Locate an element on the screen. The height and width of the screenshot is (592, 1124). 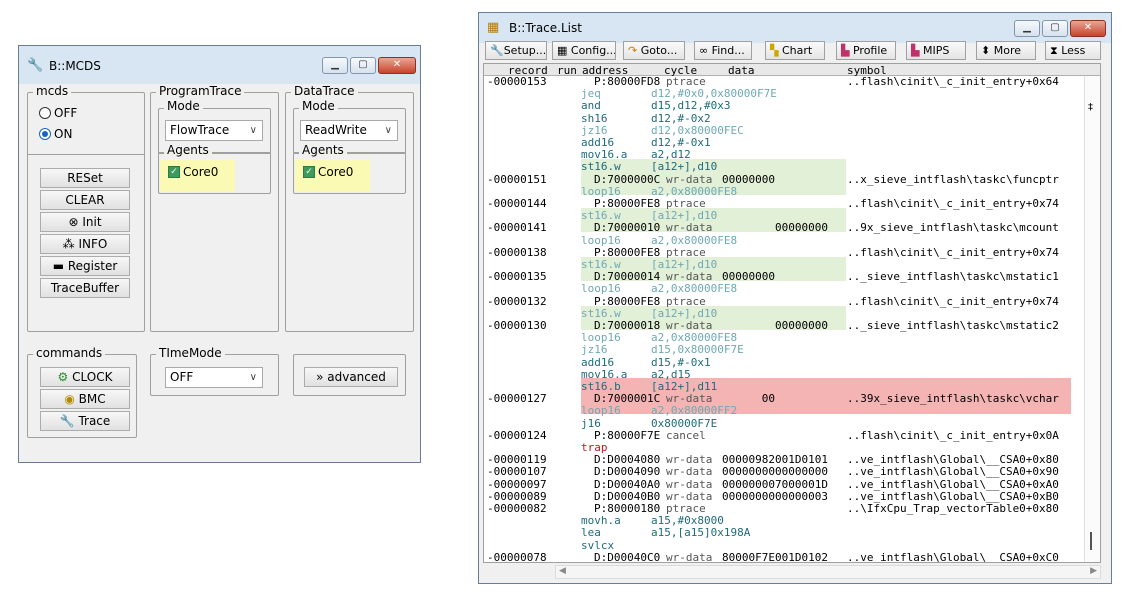
off-radio is located at coordinates (45, 113).